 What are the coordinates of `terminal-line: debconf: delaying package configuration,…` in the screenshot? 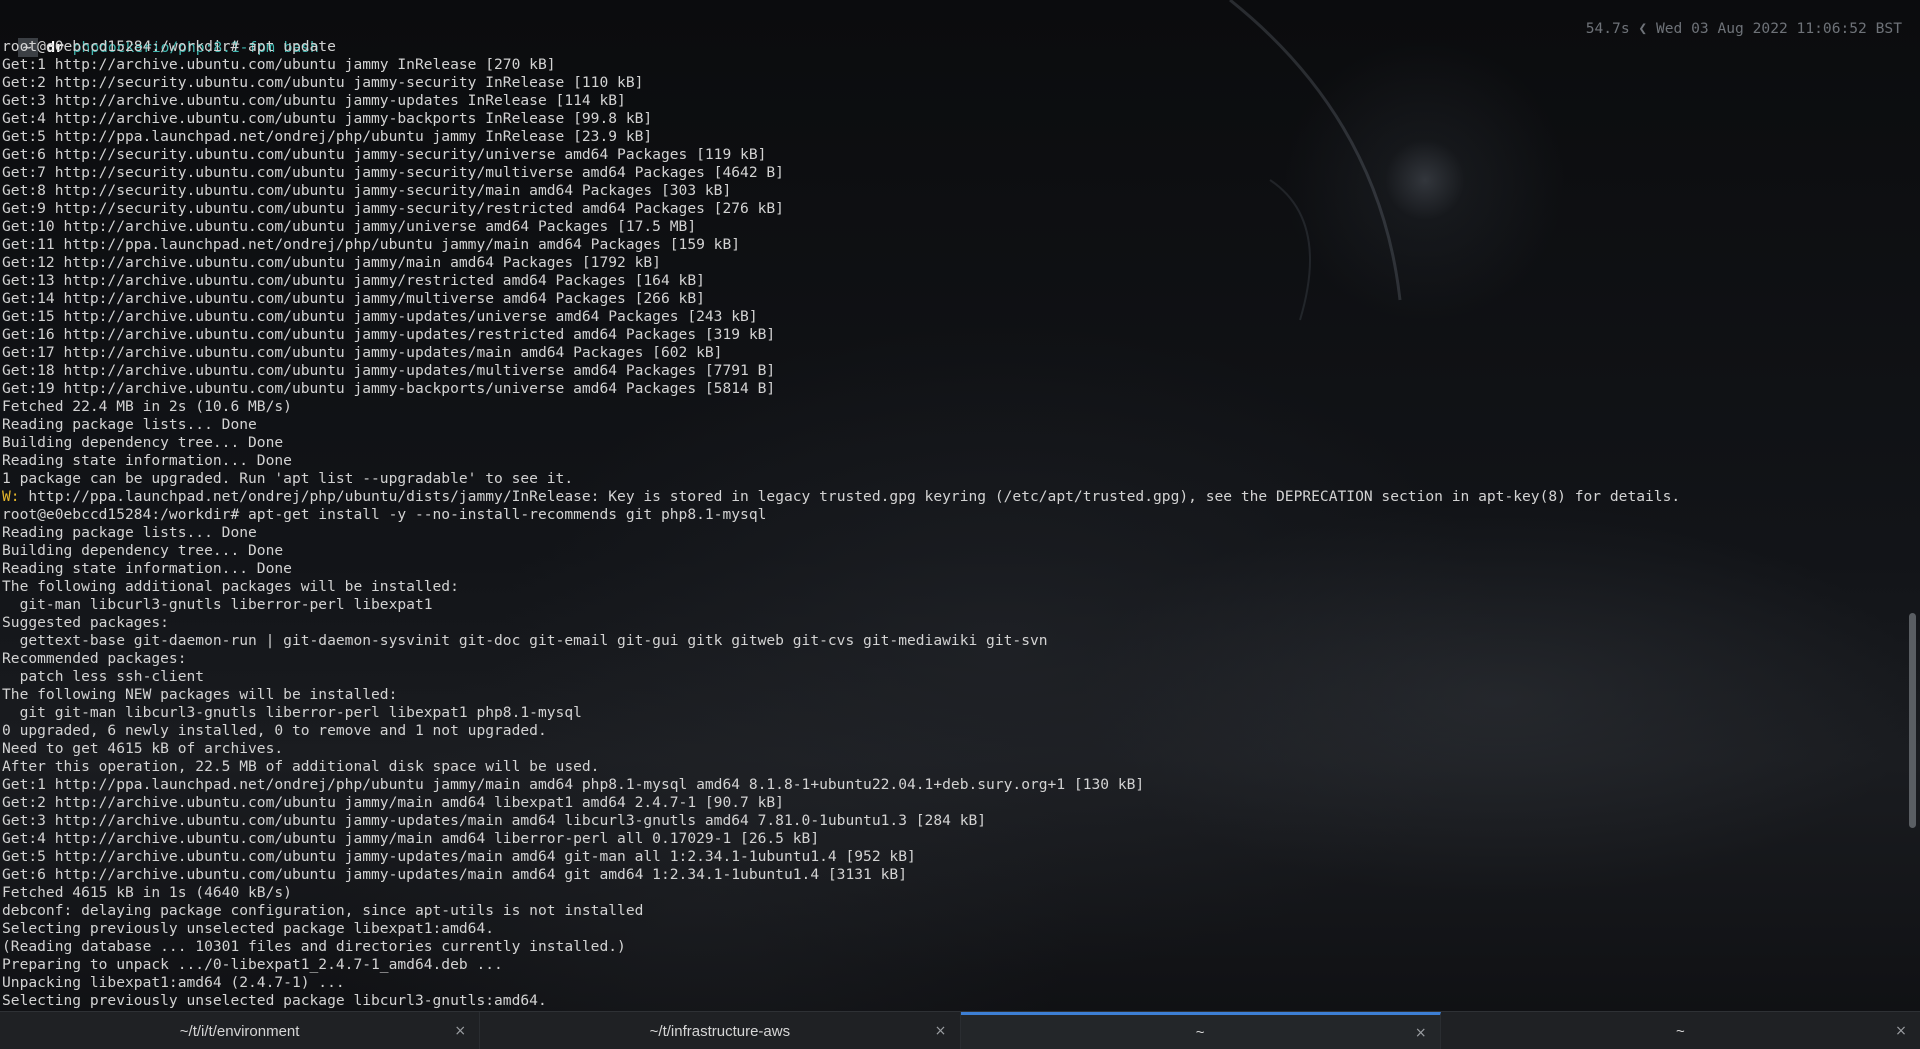 It's located at (323, 910).